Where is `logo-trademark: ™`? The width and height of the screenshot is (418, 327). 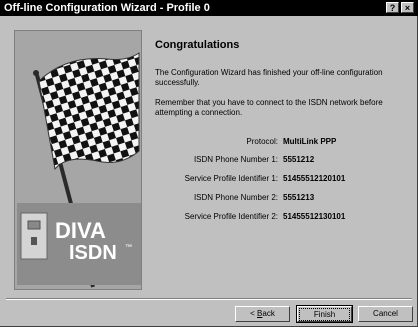 logo-trademark: ™ is located at coordinates (128, 247).